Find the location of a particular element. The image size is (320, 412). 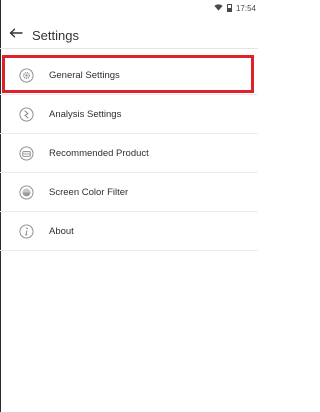

back-button is located at coordinates (16, 33).